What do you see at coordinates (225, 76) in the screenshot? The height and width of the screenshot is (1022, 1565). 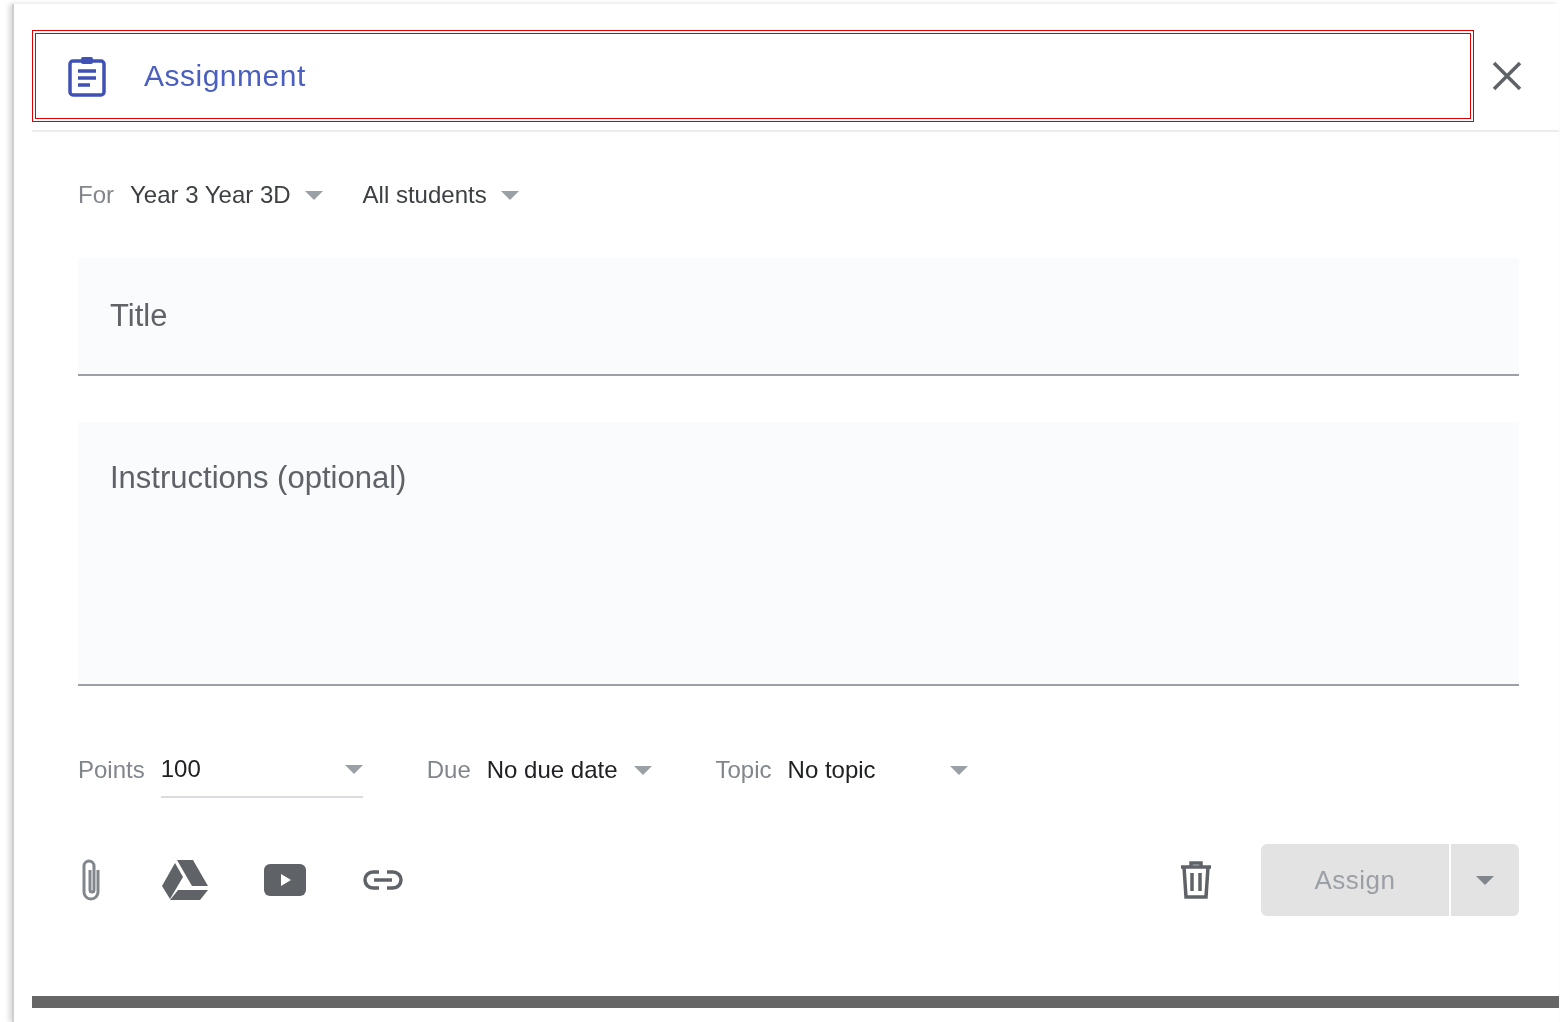 I see `dialog-title: Assignment` at bounding box center [225, 76].